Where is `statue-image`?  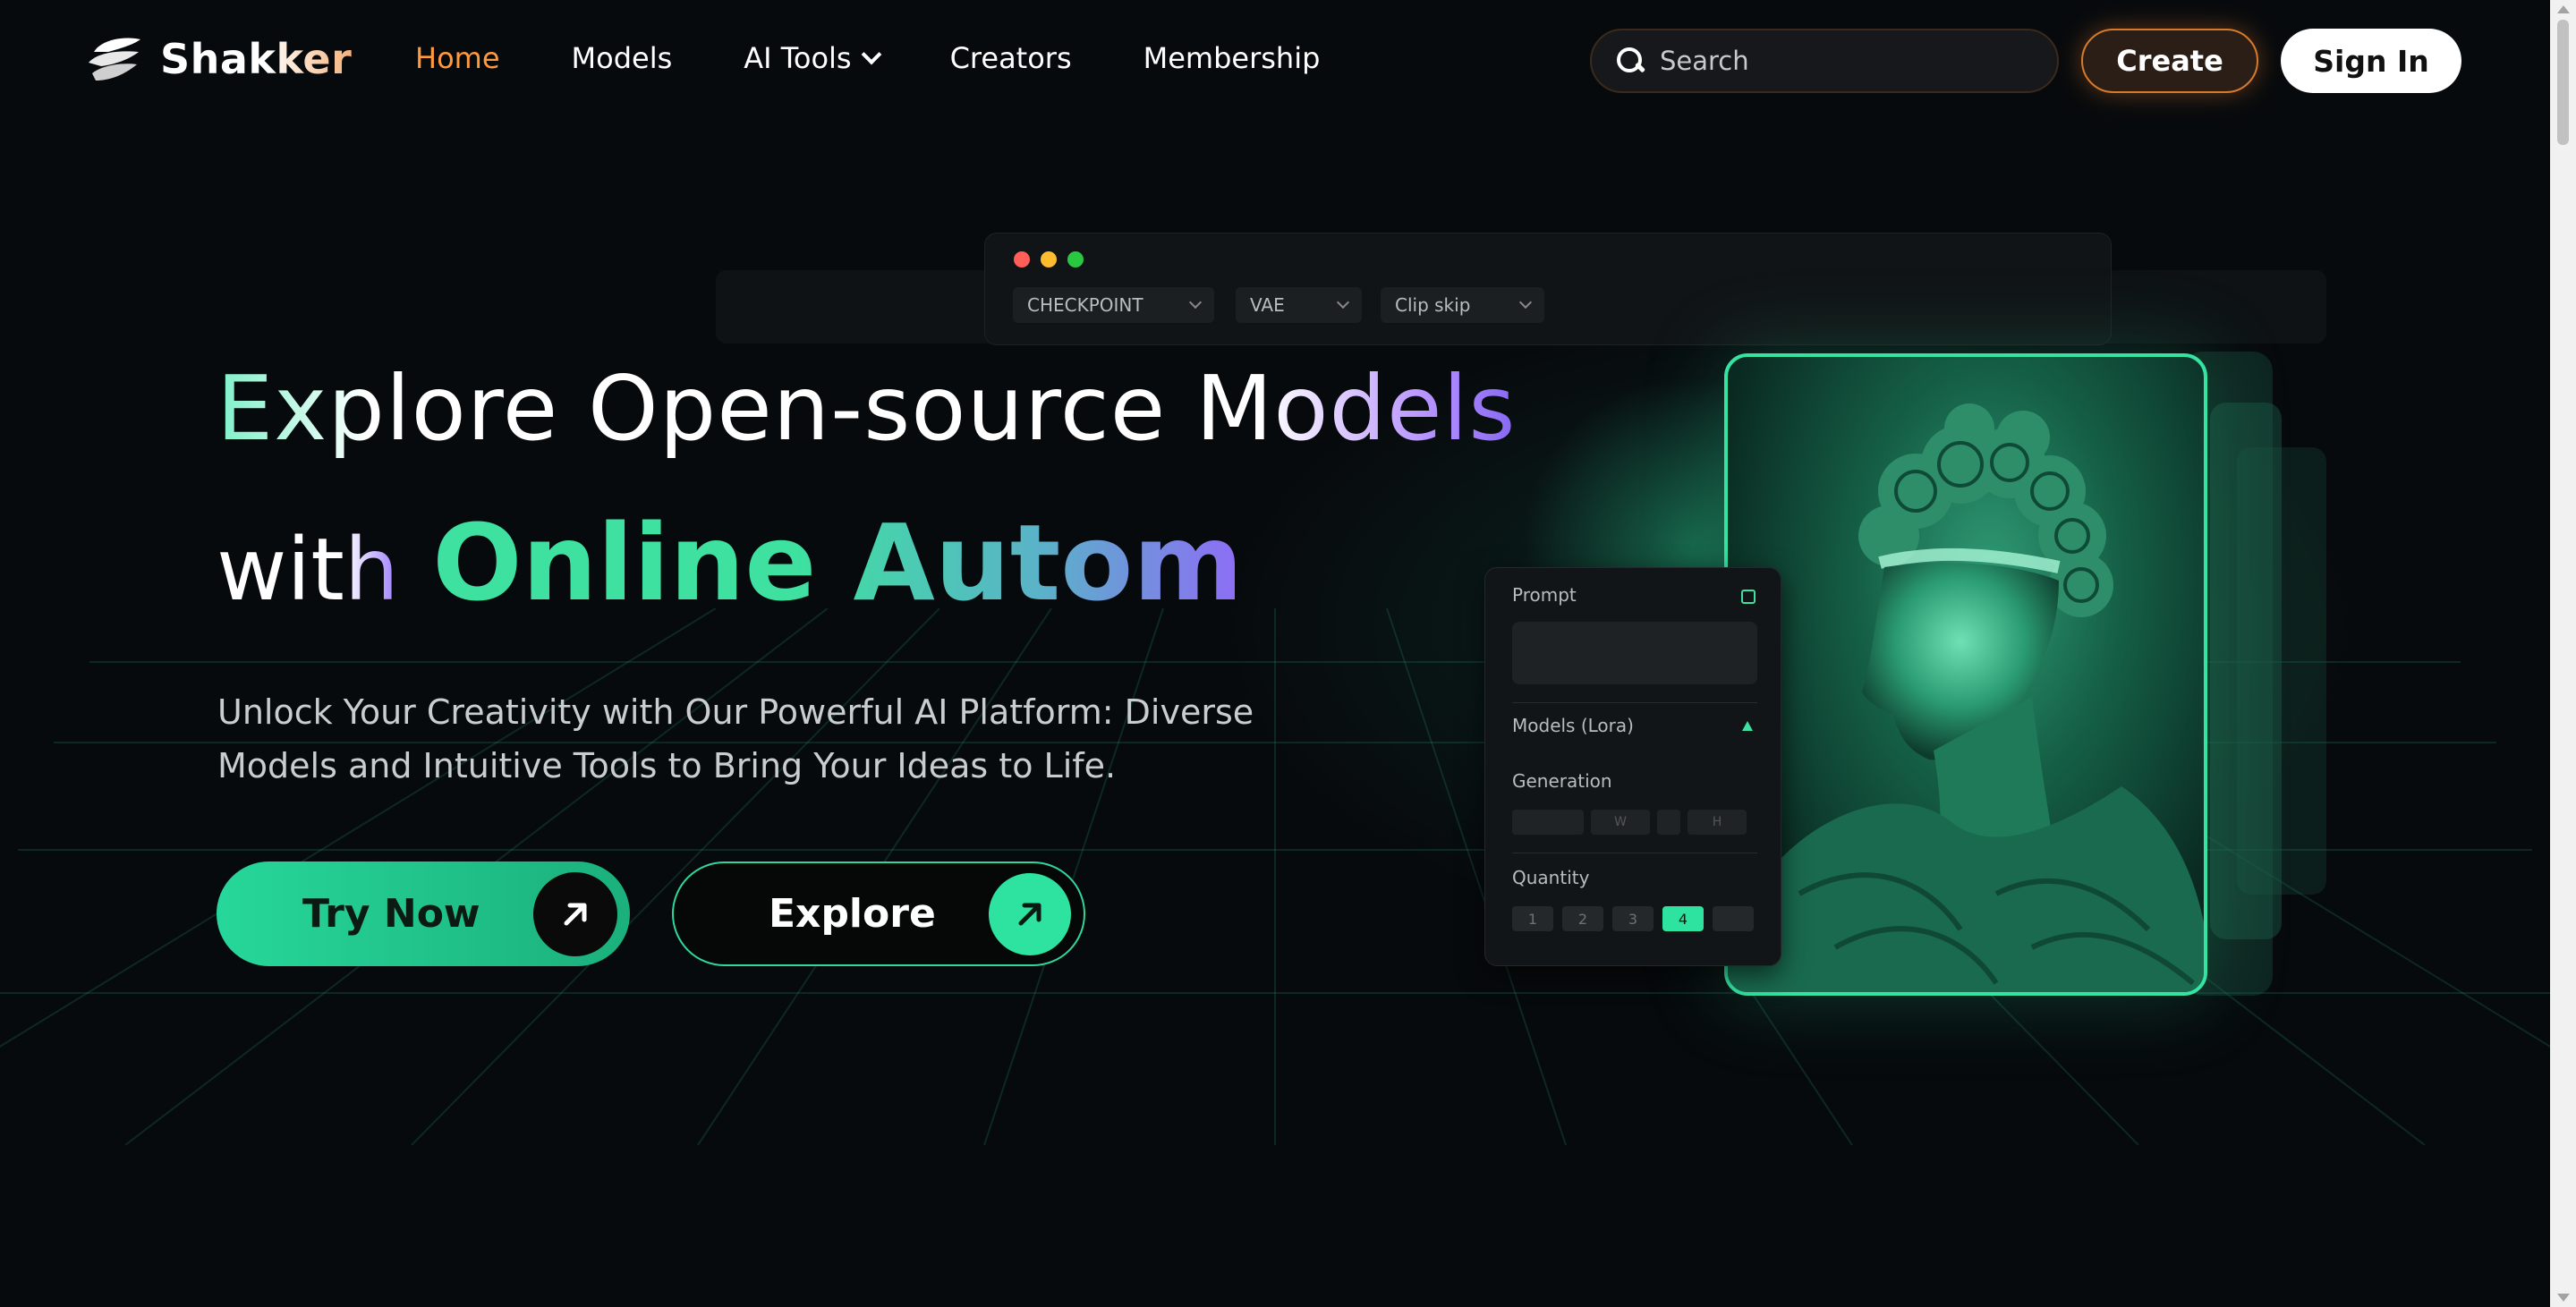 statue-image is located at coordinates (1965, 674).